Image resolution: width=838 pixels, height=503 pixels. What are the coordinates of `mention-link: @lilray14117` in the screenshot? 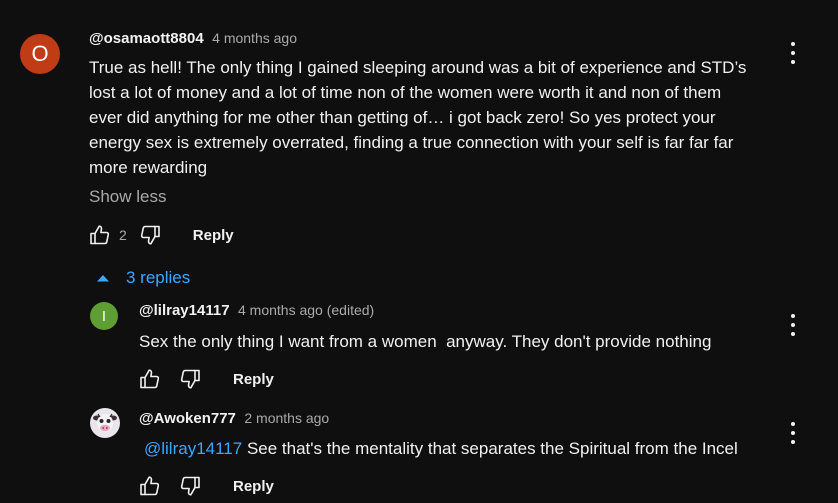 It's located at (193, 448).